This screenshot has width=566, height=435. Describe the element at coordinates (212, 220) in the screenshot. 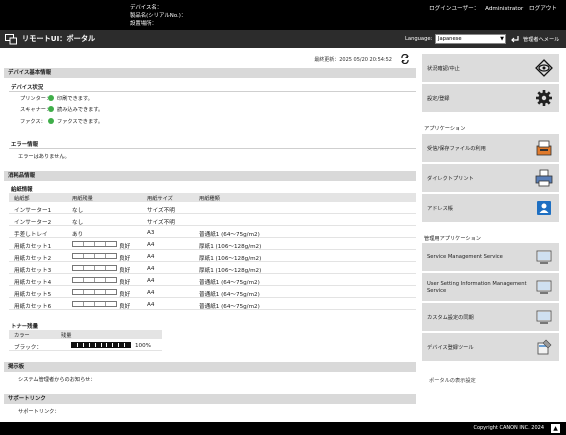

I see `paper-row: インサーター2 なし サイズ不明` at that location.